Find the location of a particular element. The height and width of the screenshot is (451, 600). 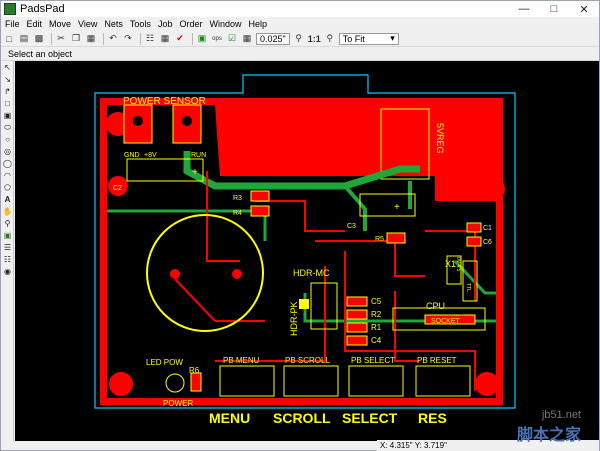

copy-icon: ❐ is located at coordinates (76, 39).